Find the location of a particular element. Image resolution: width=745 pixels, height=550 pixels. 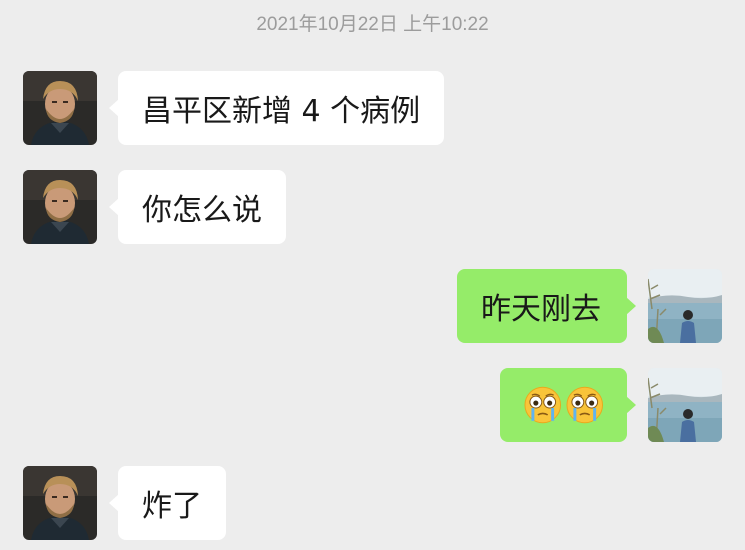

message-text: 昨天刚去 is located at coordinates (541, 309).